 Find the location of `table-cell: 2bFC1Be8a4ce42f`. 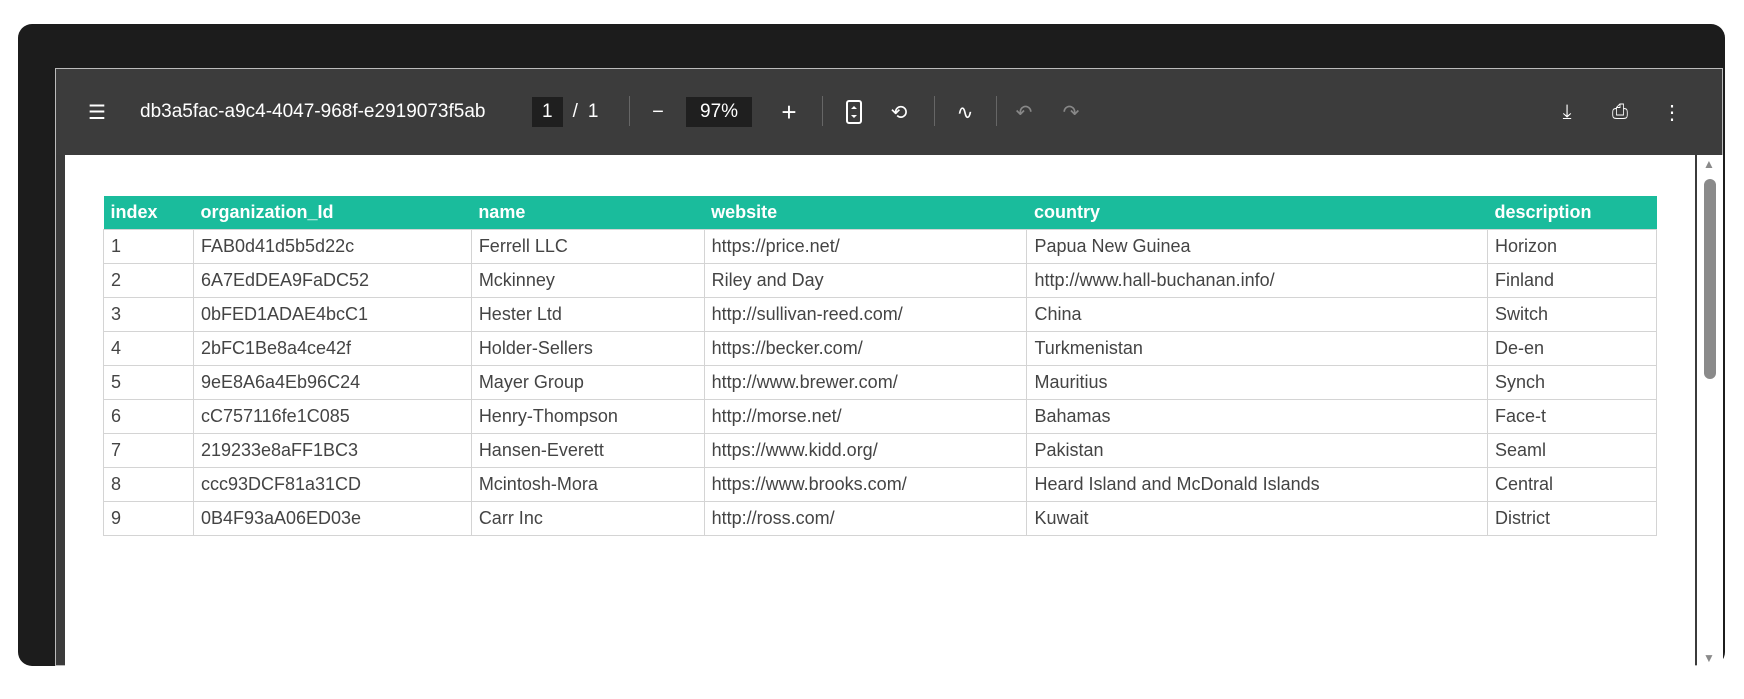

table-cell: 2bFC1Be8a4ce42f is located at coordinates (332, 348).